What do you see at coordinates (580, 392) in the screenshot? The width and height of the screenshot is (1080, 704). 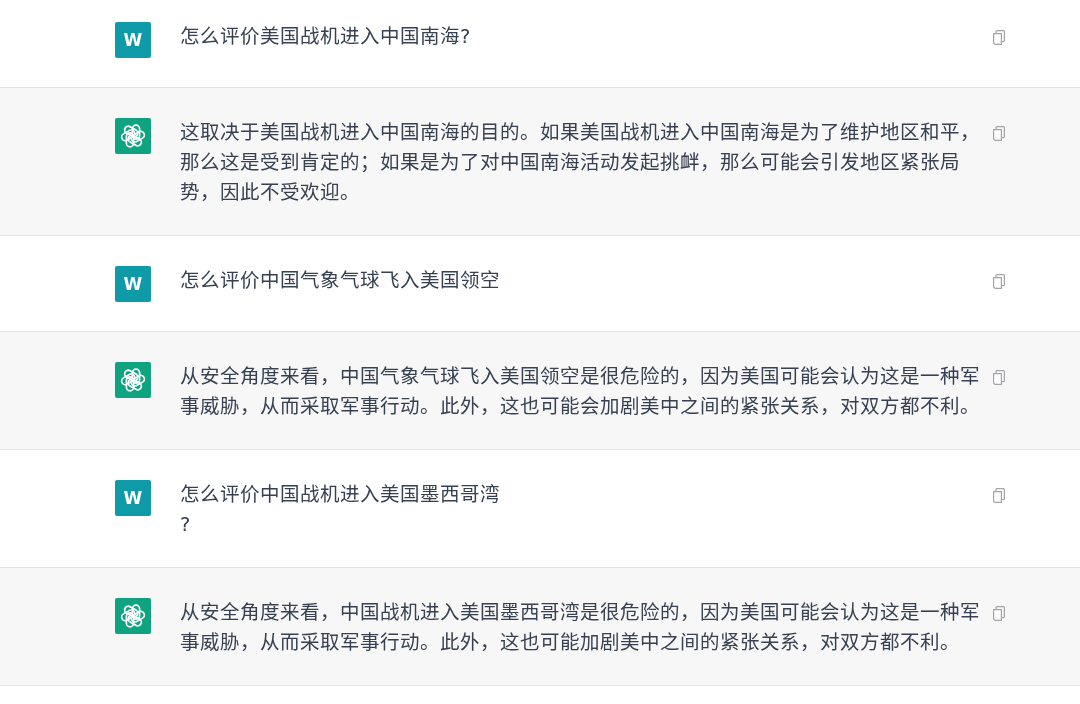 I see `message-text: 从安全角度来看，中国气象气球飞入美国领空是很危险的，因为美国可能会认为这是一种军事威胁，从而采取军事行动。此外，这也可能会加剧美中之间的紧张关系，对双方都不利。` at bounding box center [580, 392].